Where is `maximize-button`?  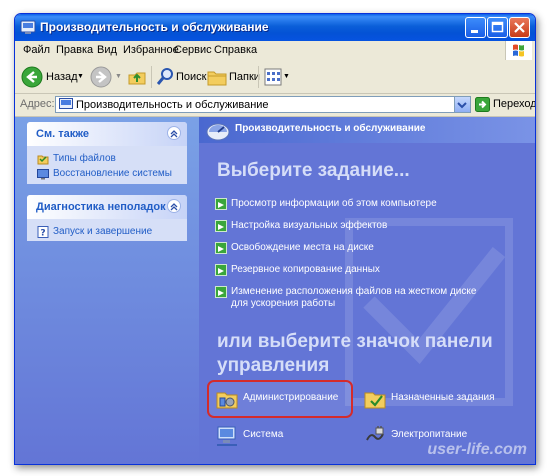 maximize-button is located at coordinates (497, 27).